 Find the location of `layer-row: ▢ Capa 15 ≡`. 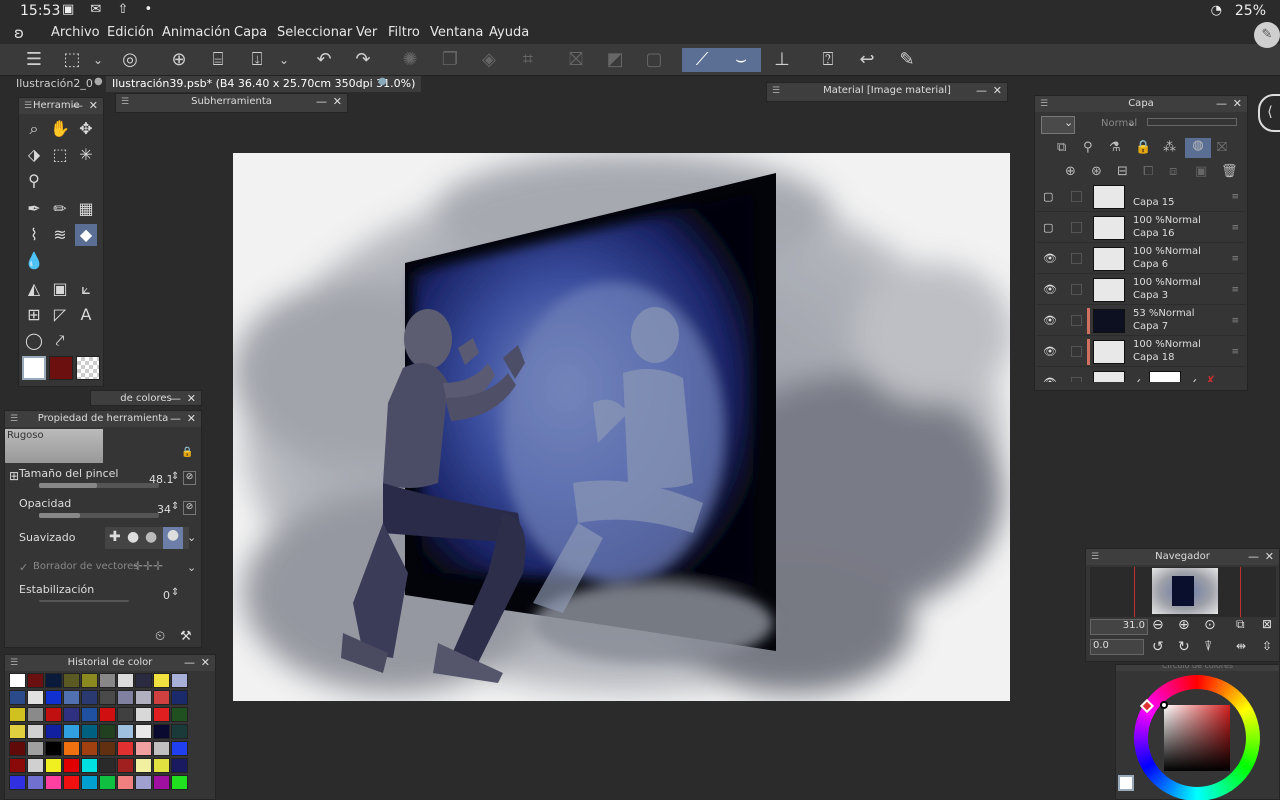

layer-row: ▢ Capa 15 ≡ is located at coordinates (1141, 197).